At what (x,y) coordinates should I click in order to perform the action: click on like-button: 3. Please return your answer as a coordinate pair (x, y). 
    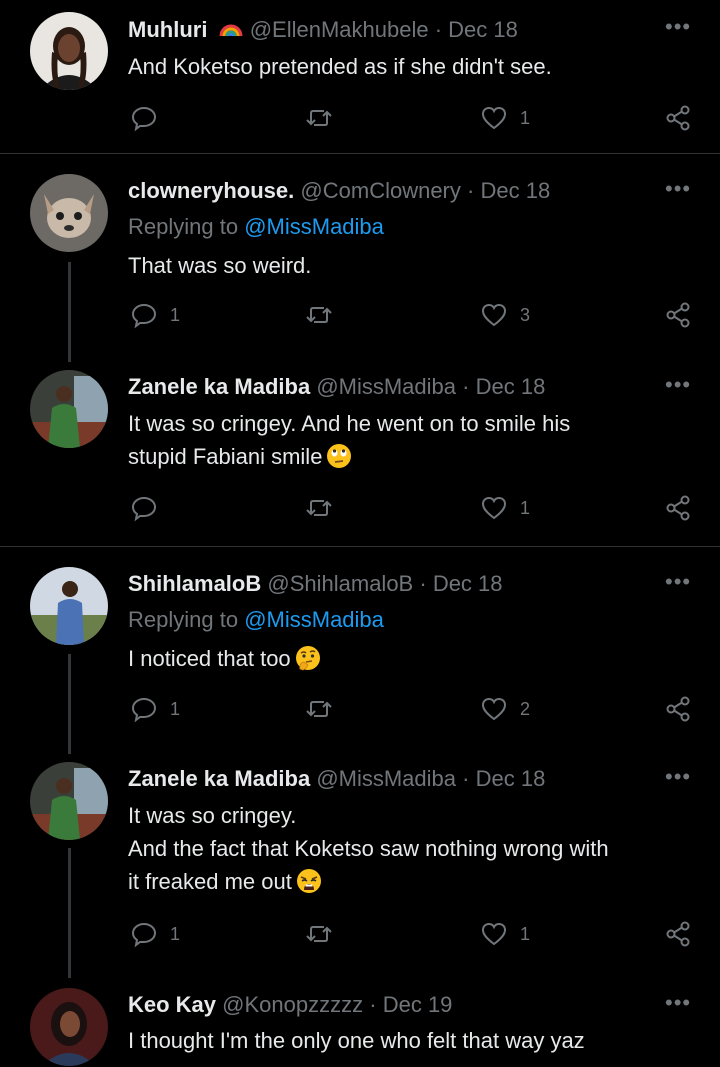
    Looking at the image, I should click on (505, 315).